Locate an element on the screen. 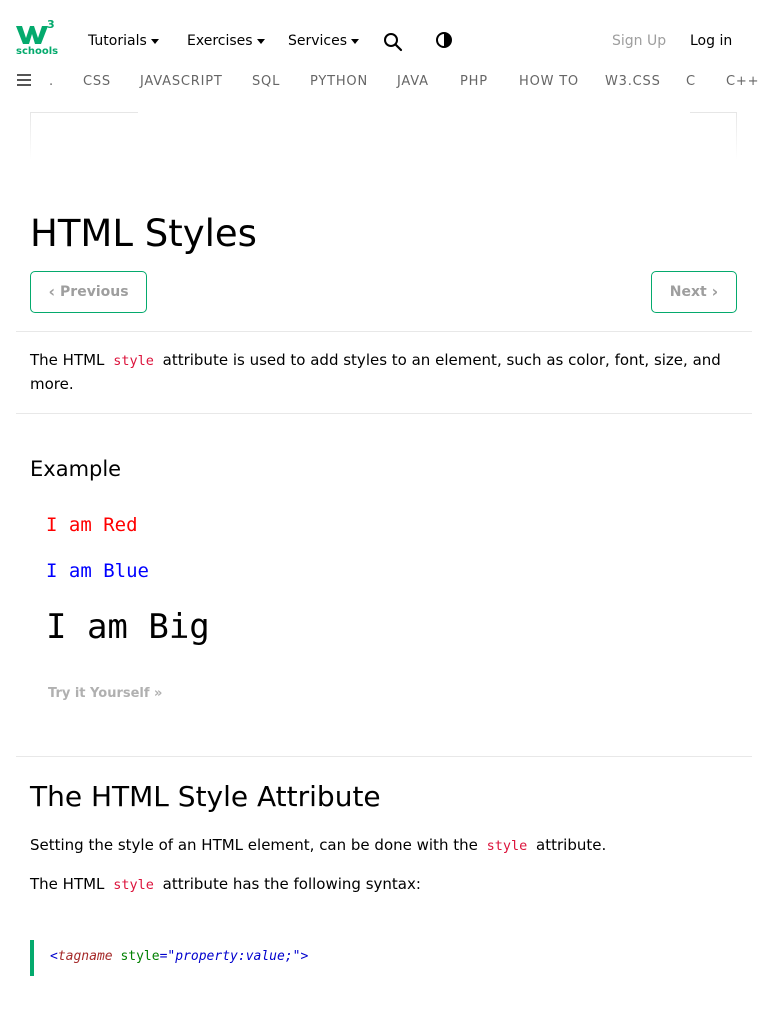 The image size is (768, 1024). syntax-code-line: <tagname style="property:value;"> is located at coordinates (179, 956).